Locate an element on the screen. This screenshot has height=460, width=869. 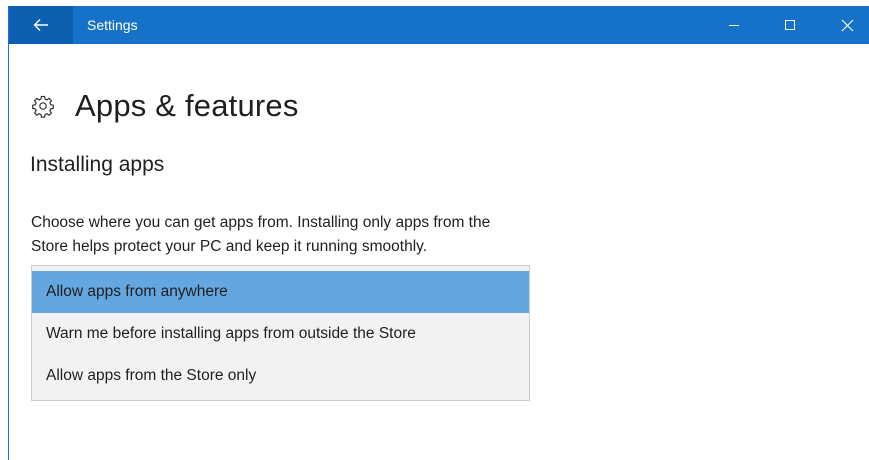
maximize-icon is located at coordinates (790, 25).